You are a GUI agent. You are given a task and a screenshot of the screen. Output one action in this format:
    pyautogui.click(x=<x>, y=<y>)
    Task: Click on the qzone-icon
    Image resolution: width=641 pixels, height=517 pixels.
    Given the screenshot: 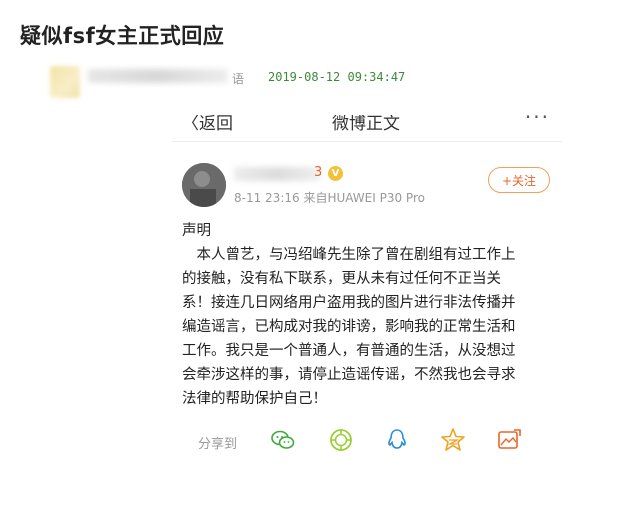 What is the action you would take?
    pyautogui.click(x=453, y=440)
    